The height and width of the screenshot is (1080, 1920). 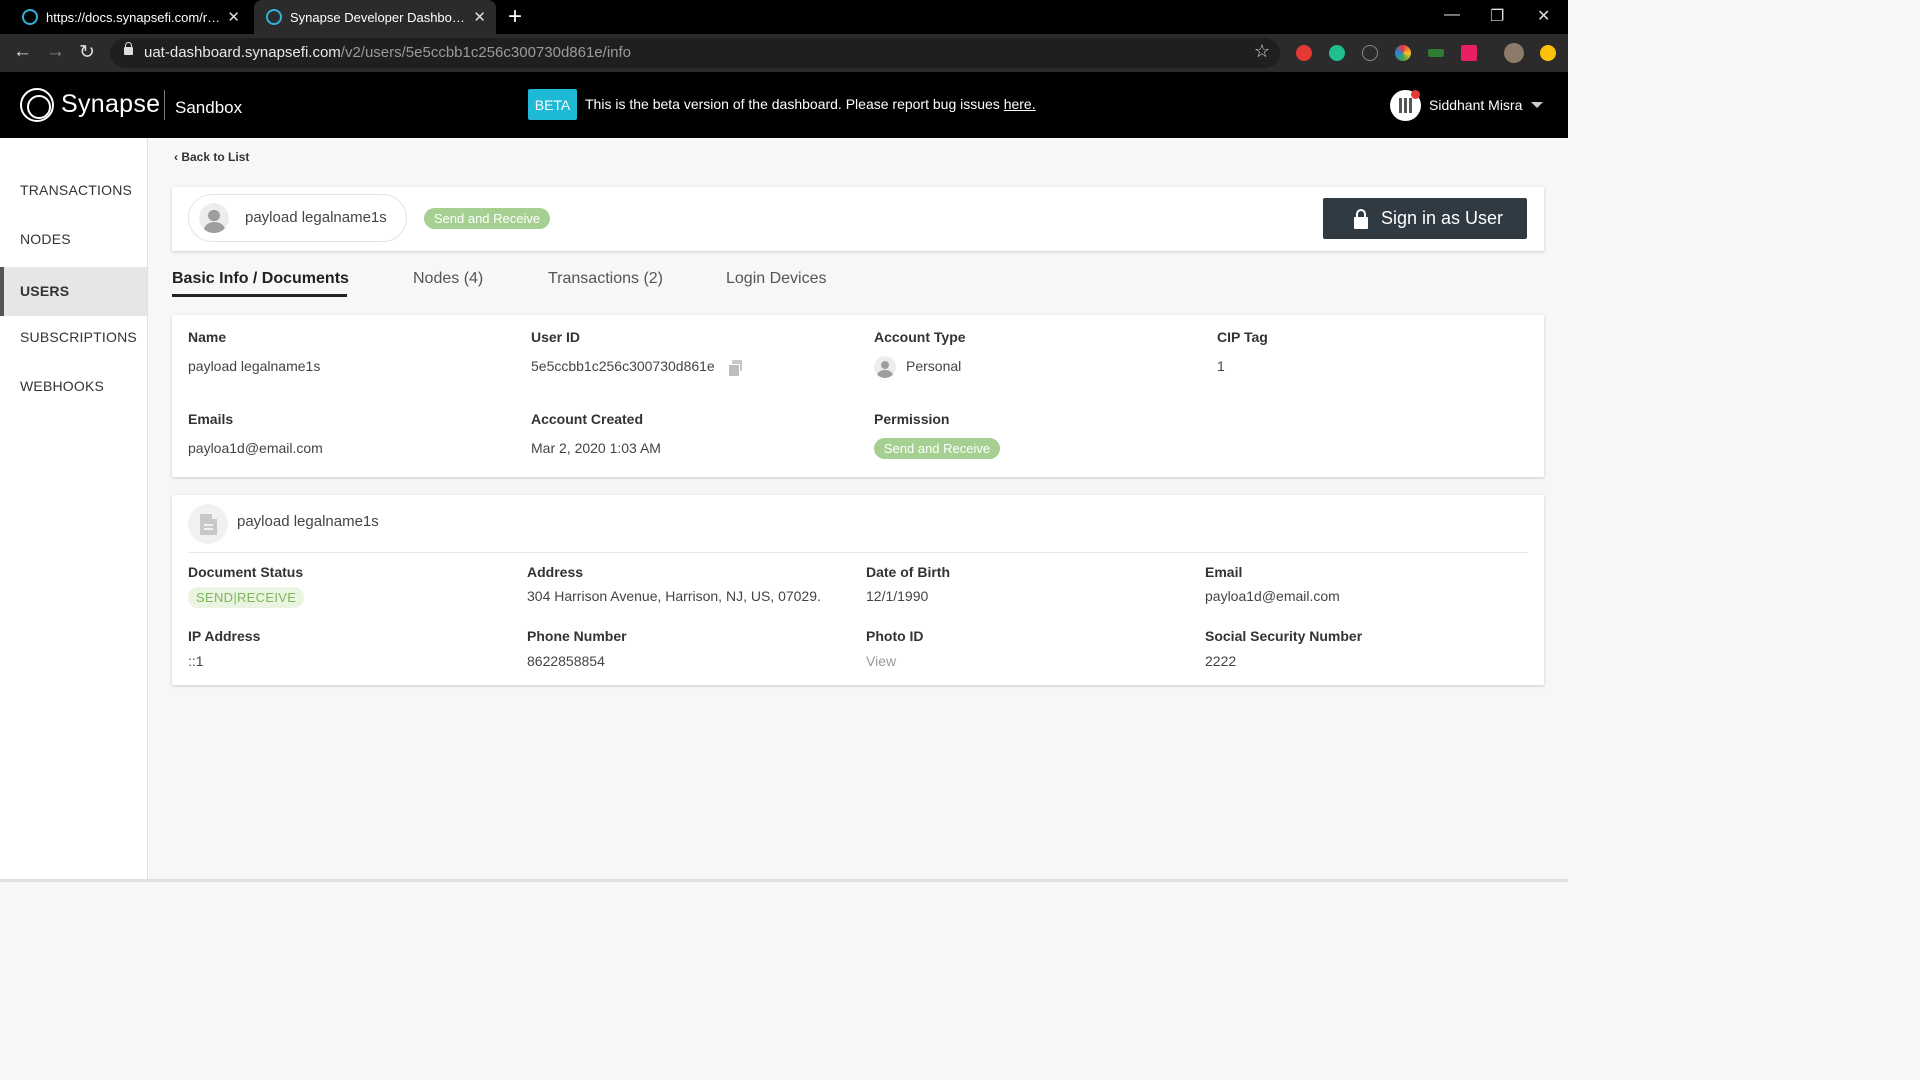 I want to click on browser-tab-dashboard: Synapse Developer Dashboard ✕, so click(x=375, y=17).